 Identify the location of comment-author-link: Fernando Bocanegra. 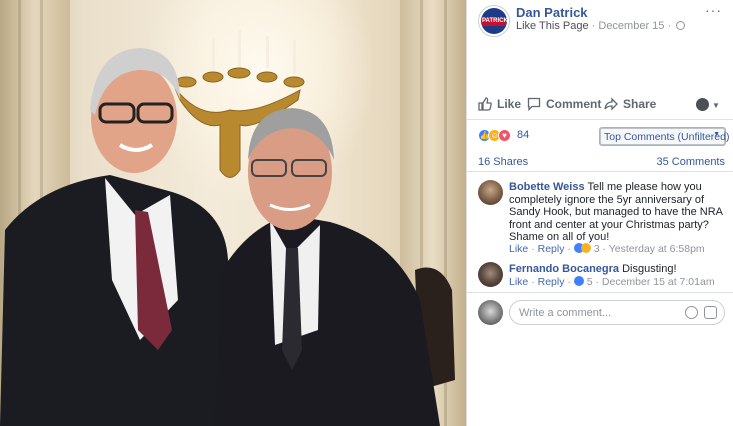
(564, 269).